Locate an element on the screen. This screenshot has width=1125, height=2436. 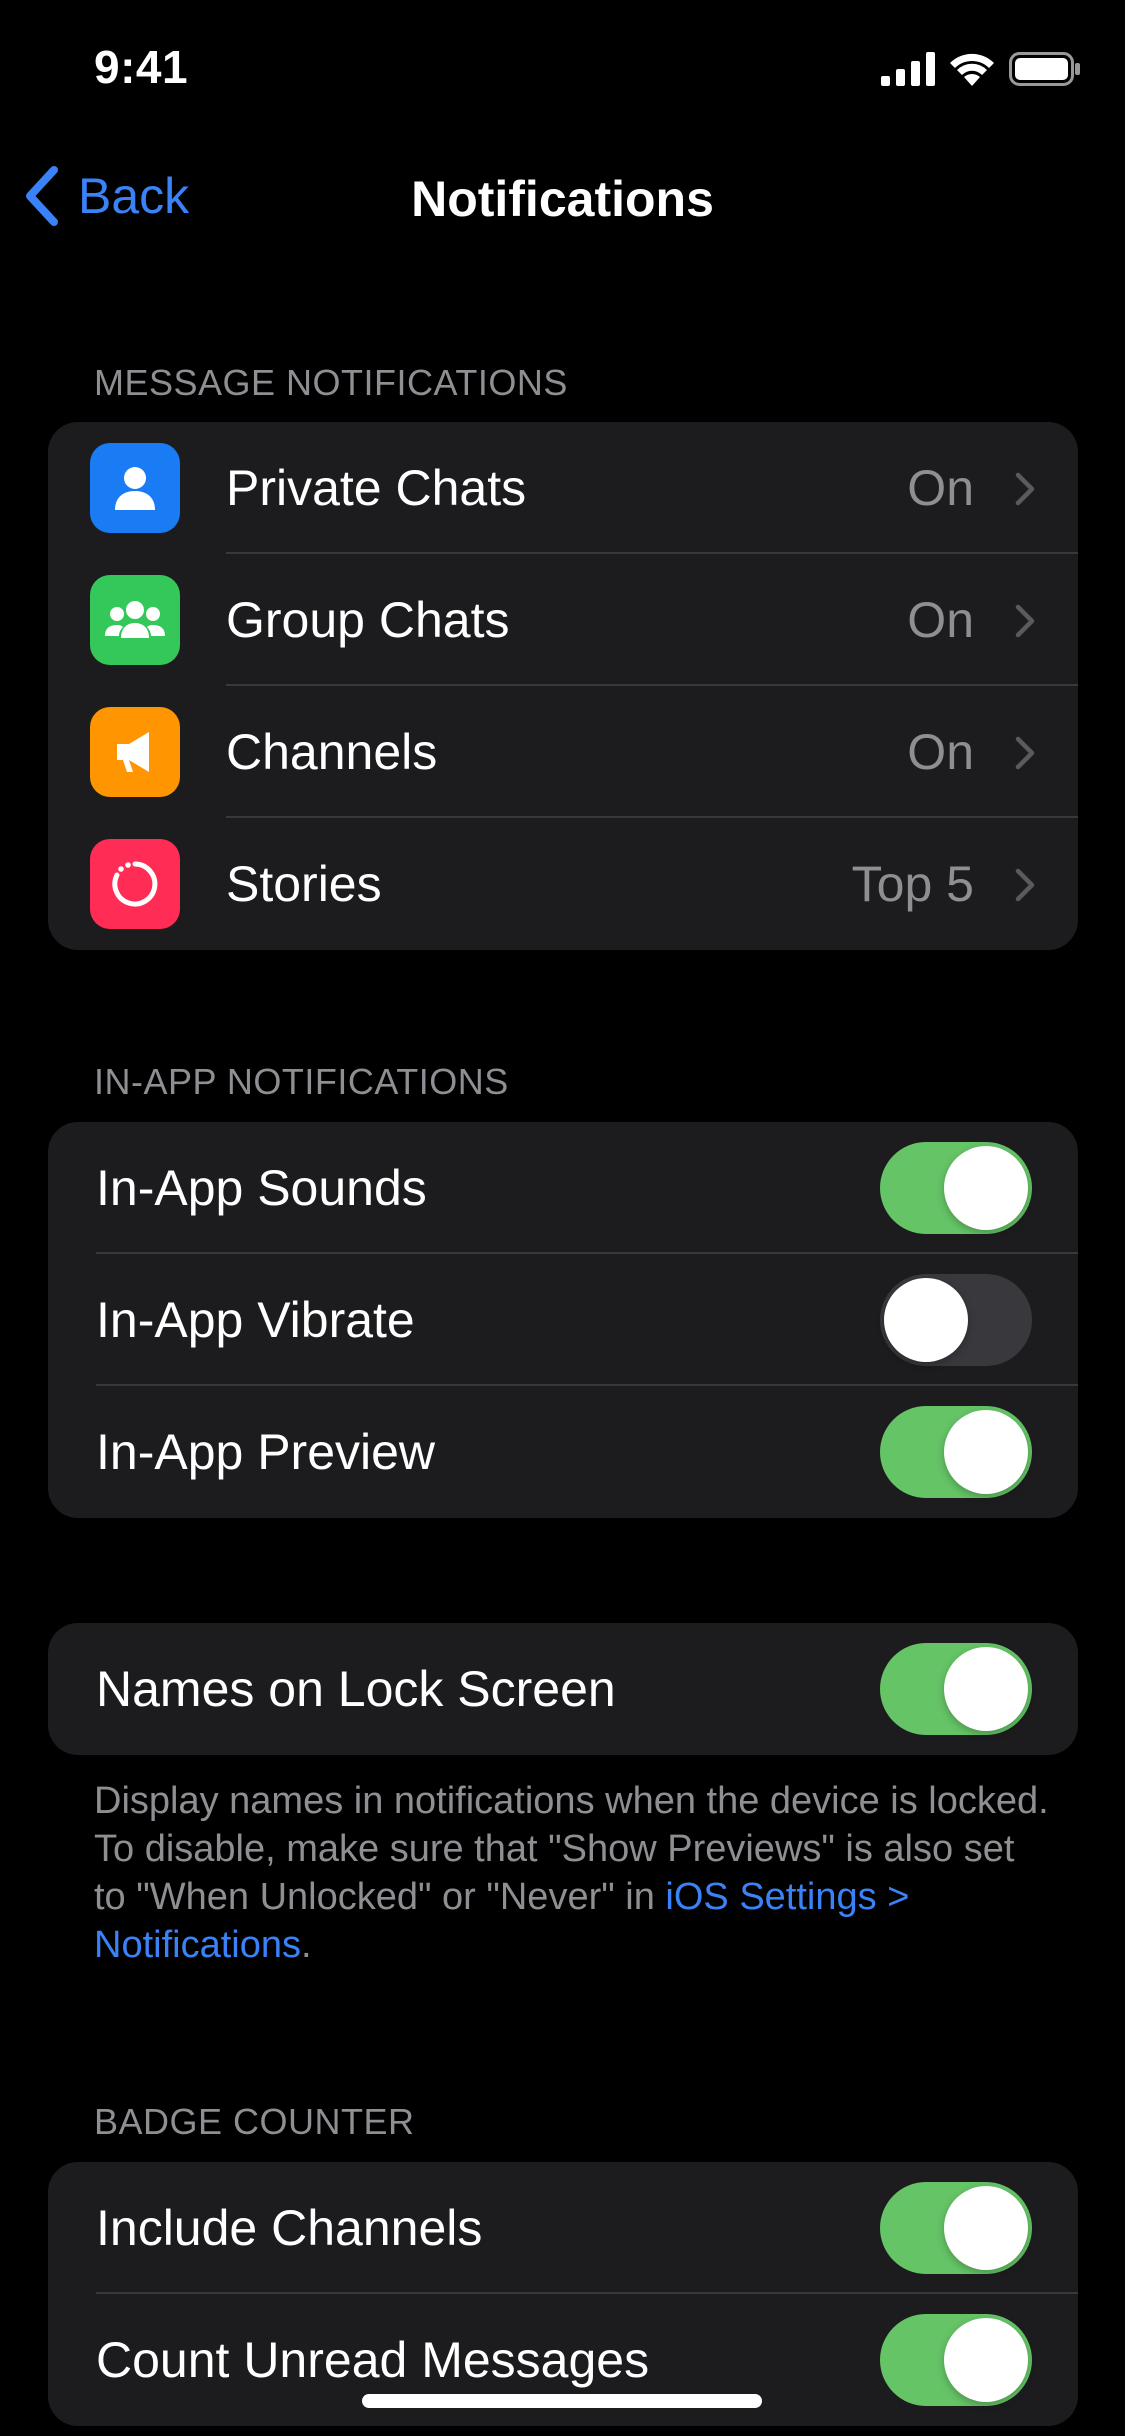
count-unread-messages-toggle is located at coordinates (956, 2360).